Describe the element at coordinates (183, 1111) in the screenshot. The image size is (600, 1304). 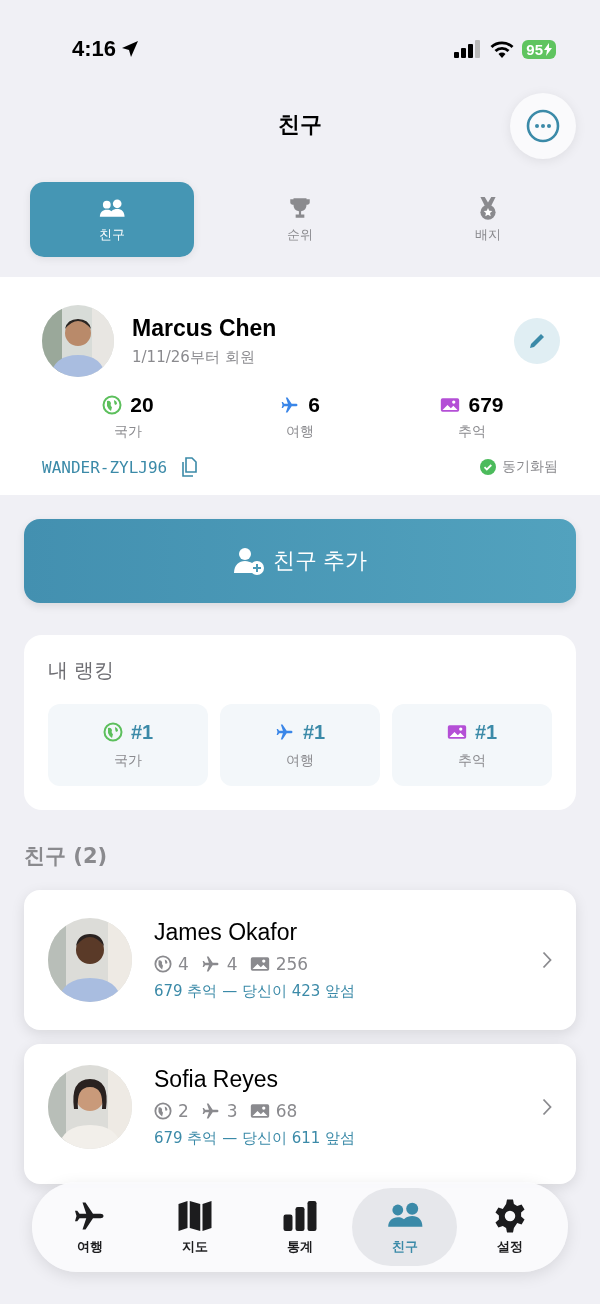
I see `country-count: 2` at that location.